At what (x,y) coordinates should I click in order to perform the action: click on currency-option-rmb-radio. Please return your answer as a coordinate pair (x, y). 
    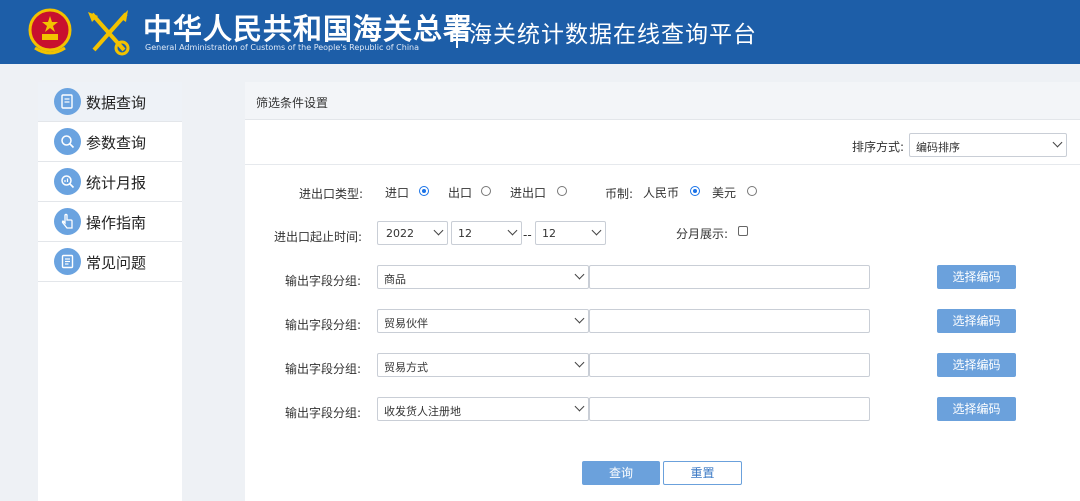
    Looking at the image, I should click on (695, 191).